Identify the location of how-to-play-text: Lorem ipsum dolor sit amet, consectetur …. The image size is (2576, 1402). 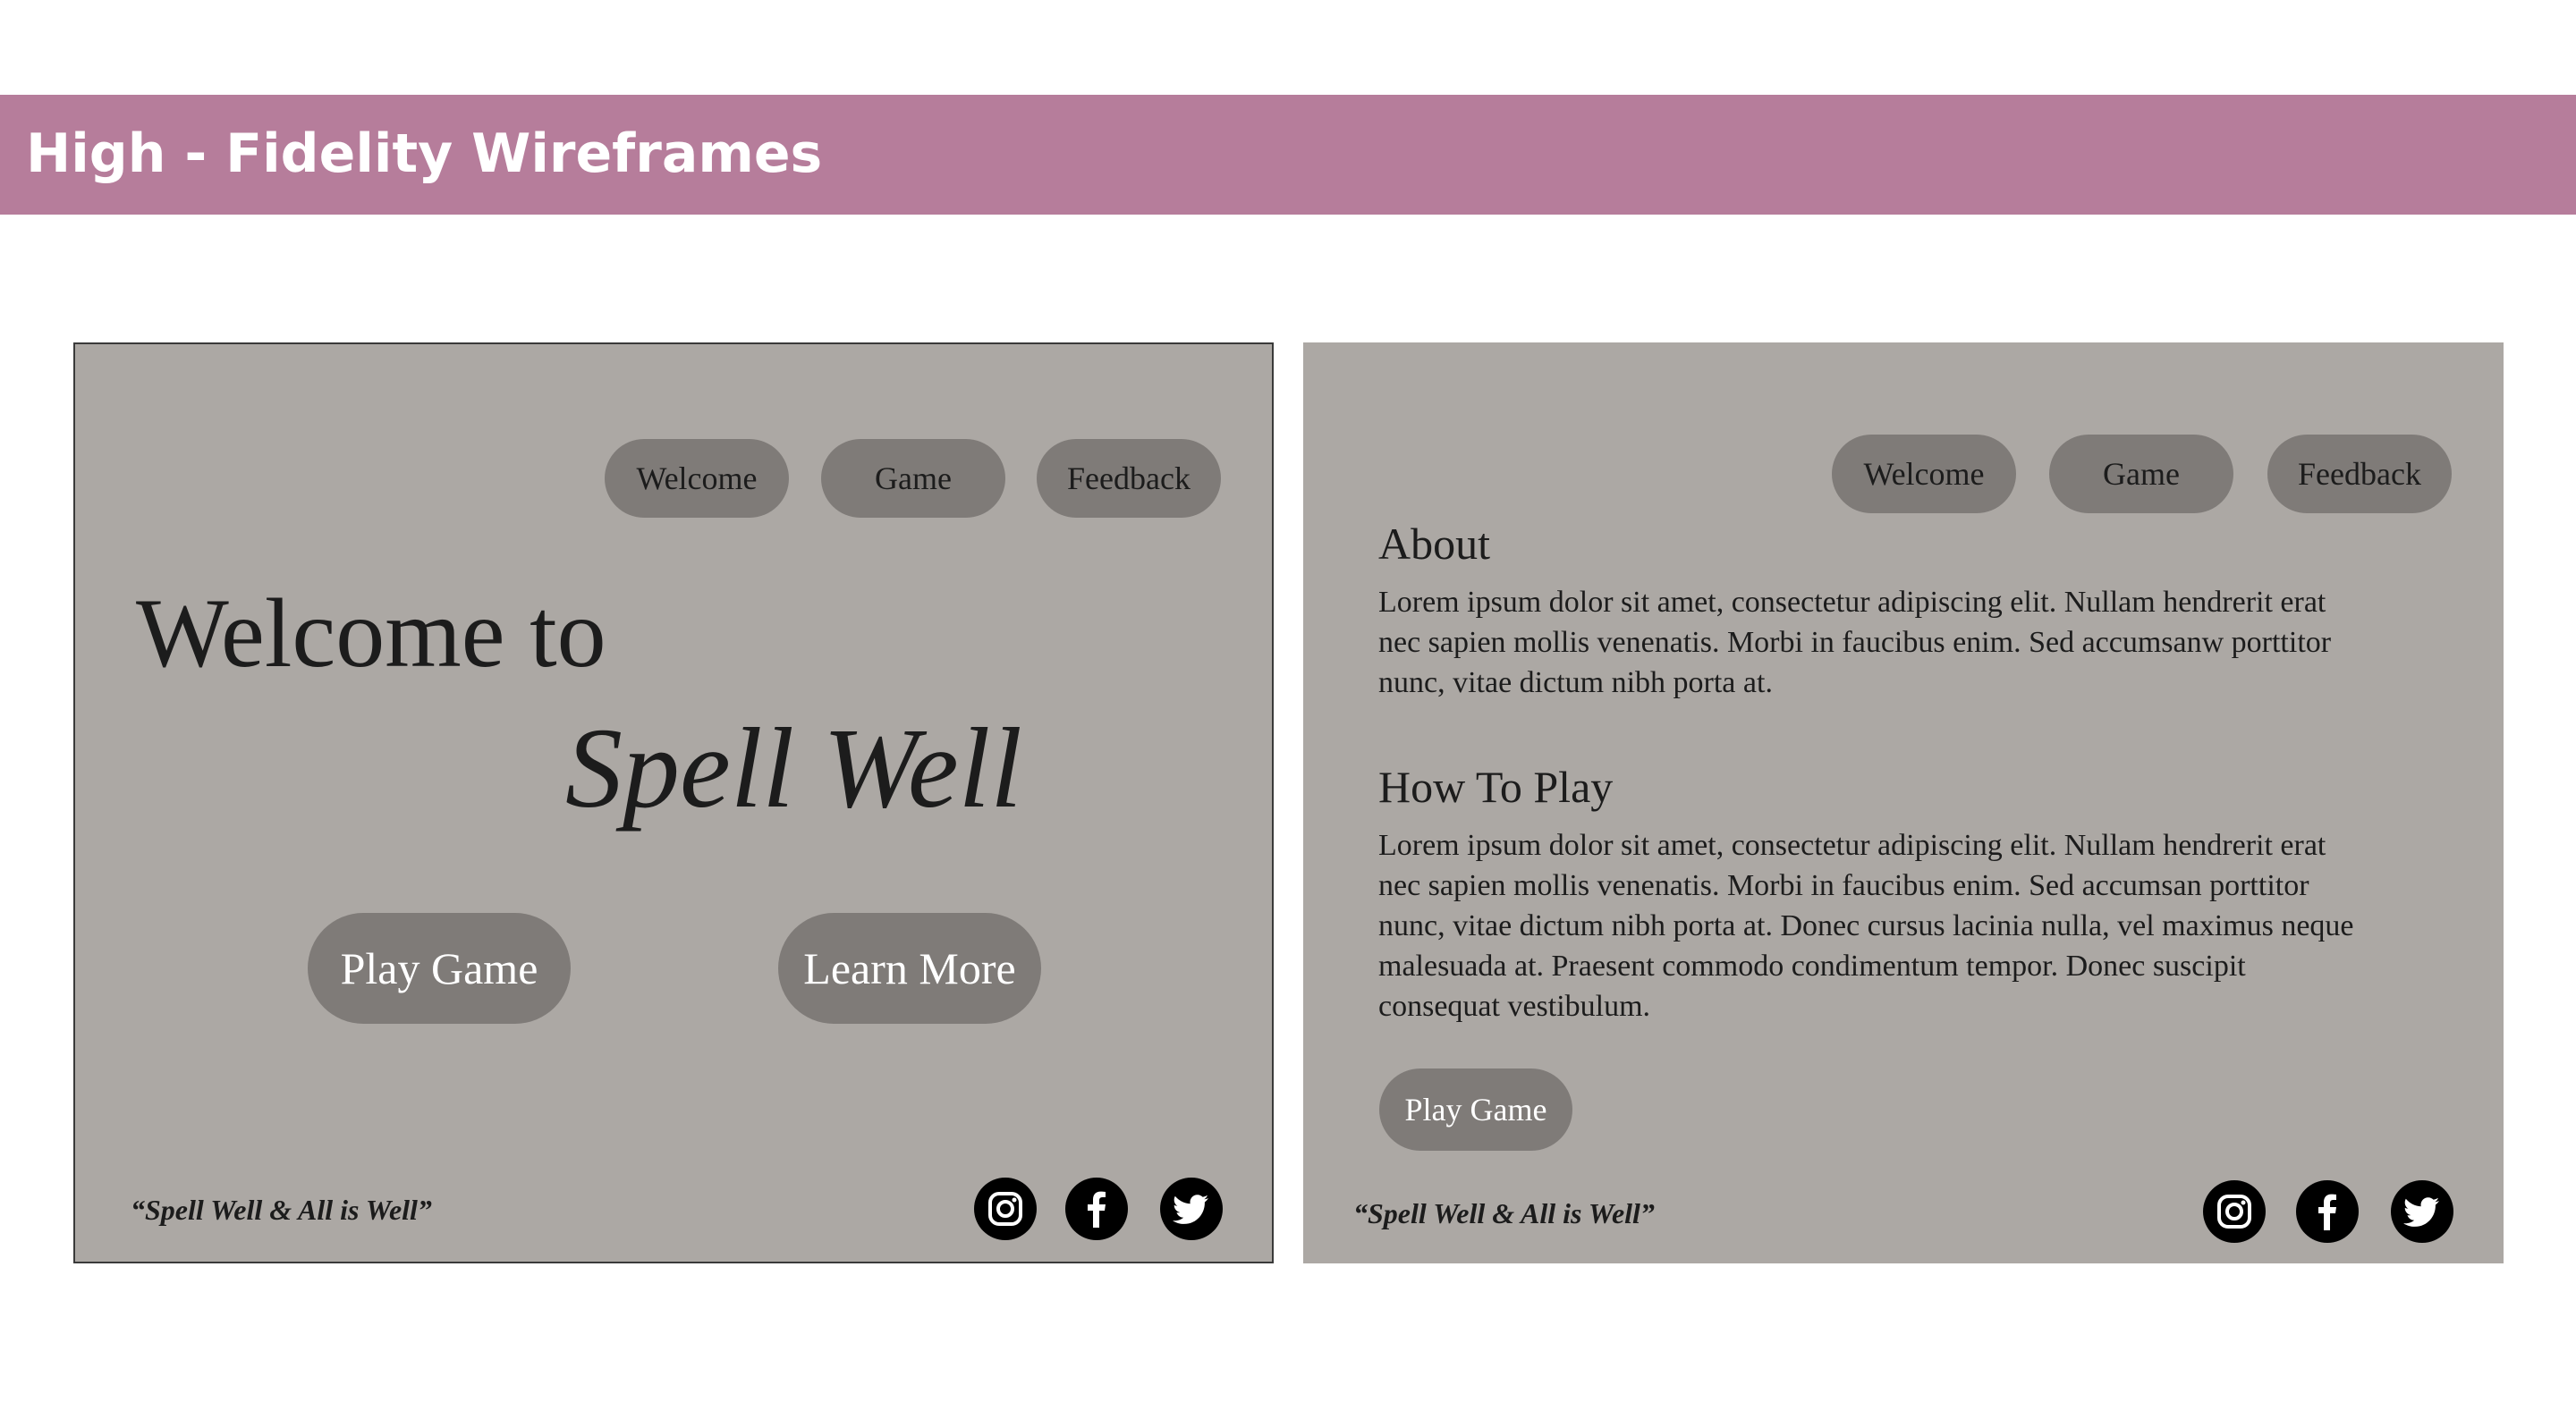
(1866, 926).